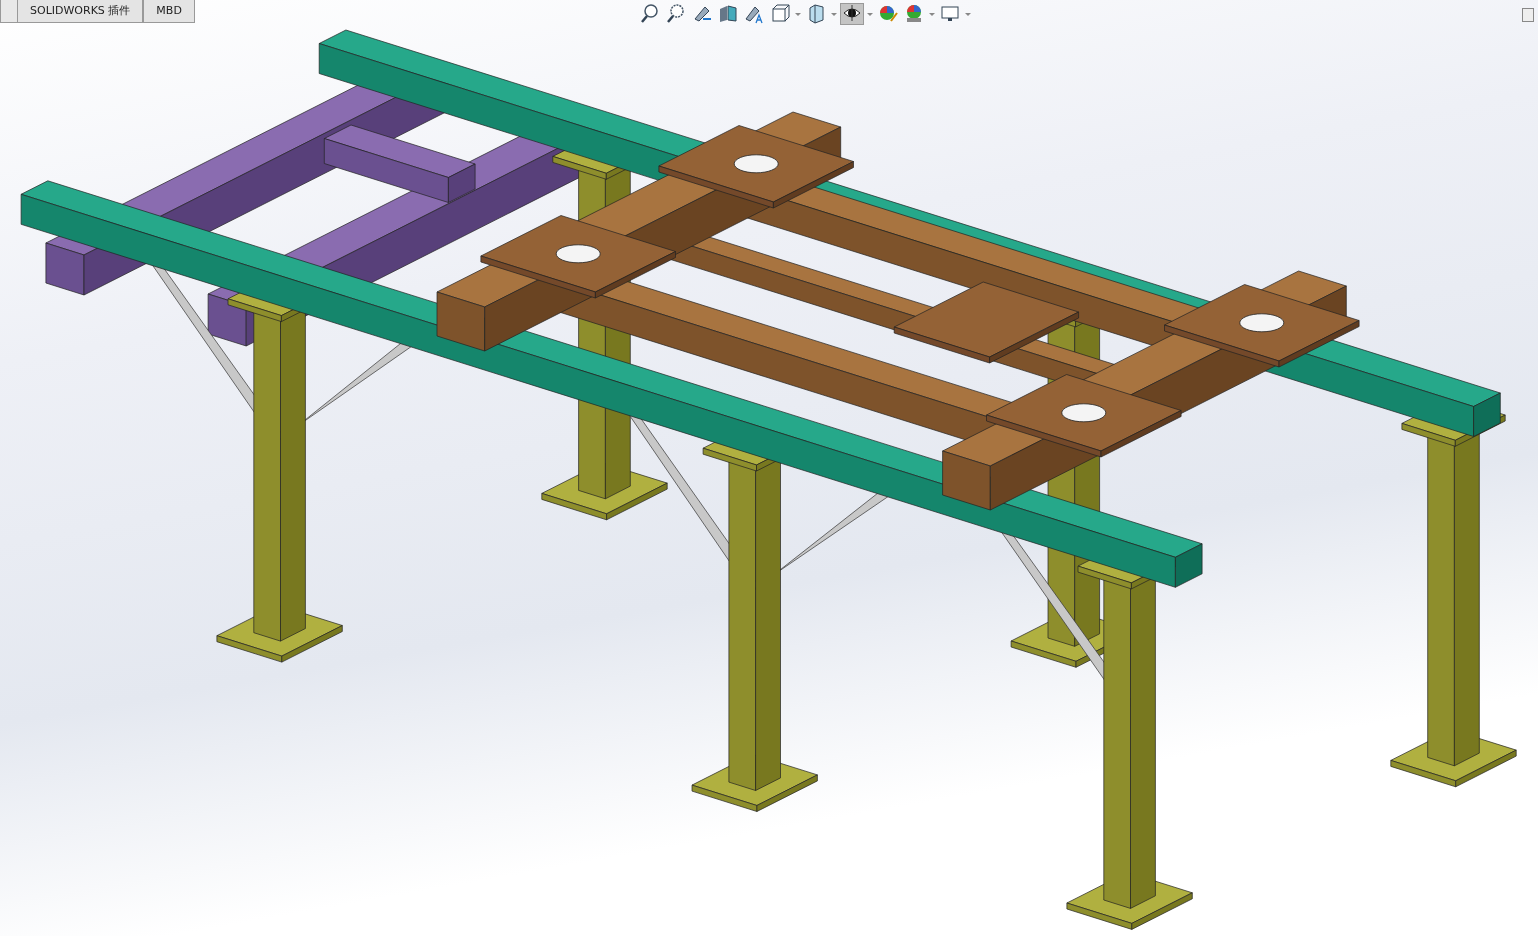 This screenshot has width=1538, height=936. What do you see at coordinates (650, 14) in the screenshot?
I see `zoom-fit-icon` at bounding box center [650, 14].